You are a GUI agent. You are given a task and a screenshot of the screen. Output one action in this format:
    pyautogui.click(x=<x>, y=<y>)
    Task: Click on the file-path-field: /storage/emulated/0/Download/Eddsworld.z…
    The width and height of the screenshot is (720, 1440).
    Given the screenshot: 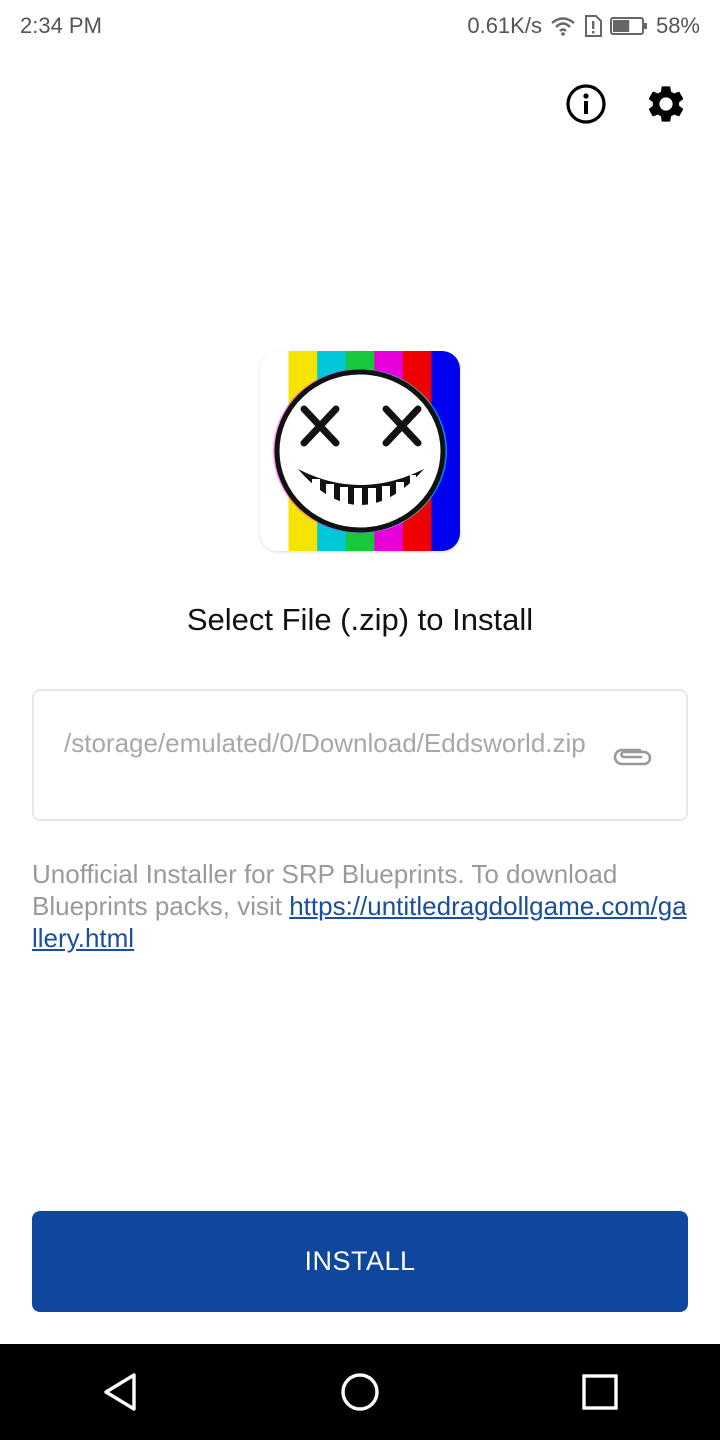 What is the action you would take?
    pyautogui.click(x=360, y=755)
    